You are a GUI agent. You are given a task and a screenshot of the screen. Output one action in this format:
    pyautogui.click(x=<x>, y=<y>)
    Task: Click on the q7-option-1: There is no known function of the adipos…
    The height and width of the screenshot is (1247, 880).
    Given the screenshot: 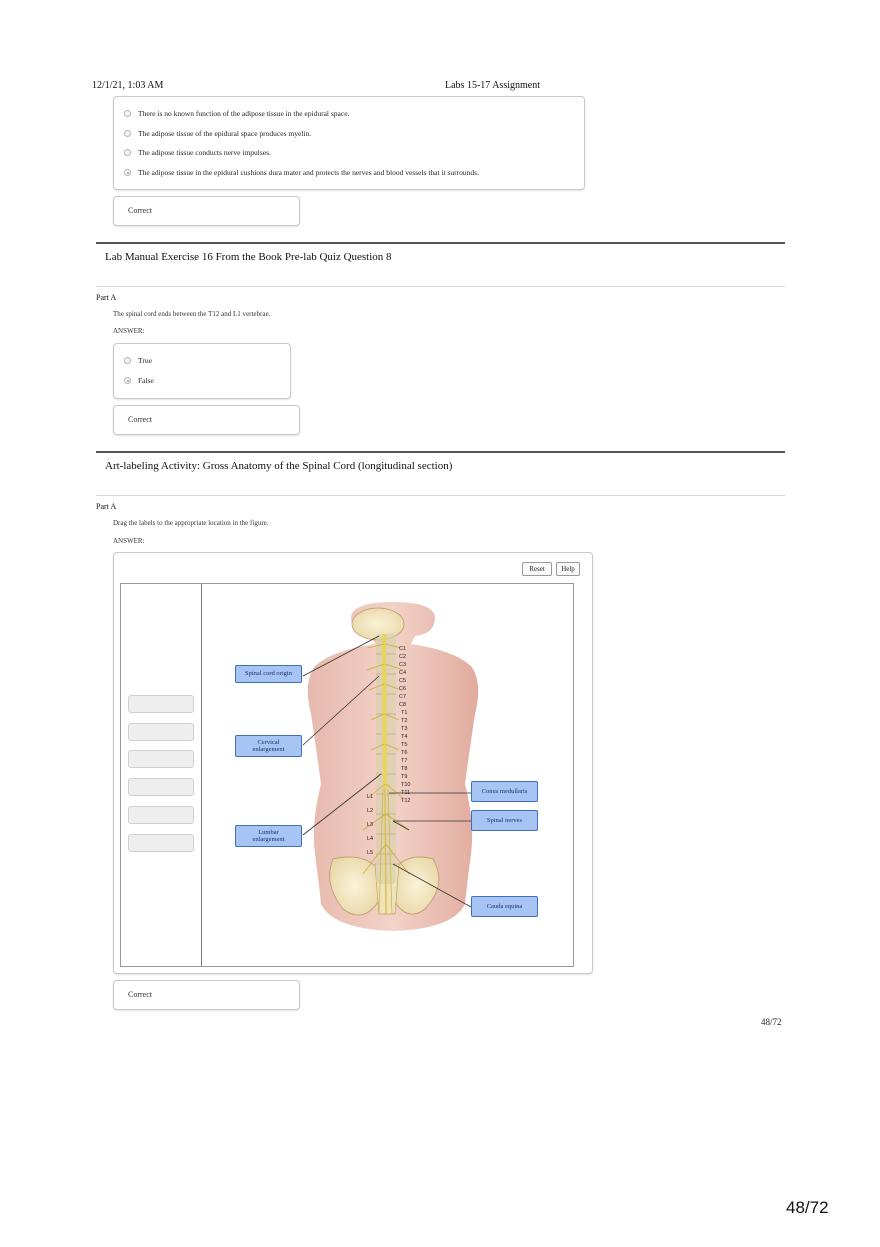 What is the action you would take?
    pyautogui.click(x=236, y=113)
    